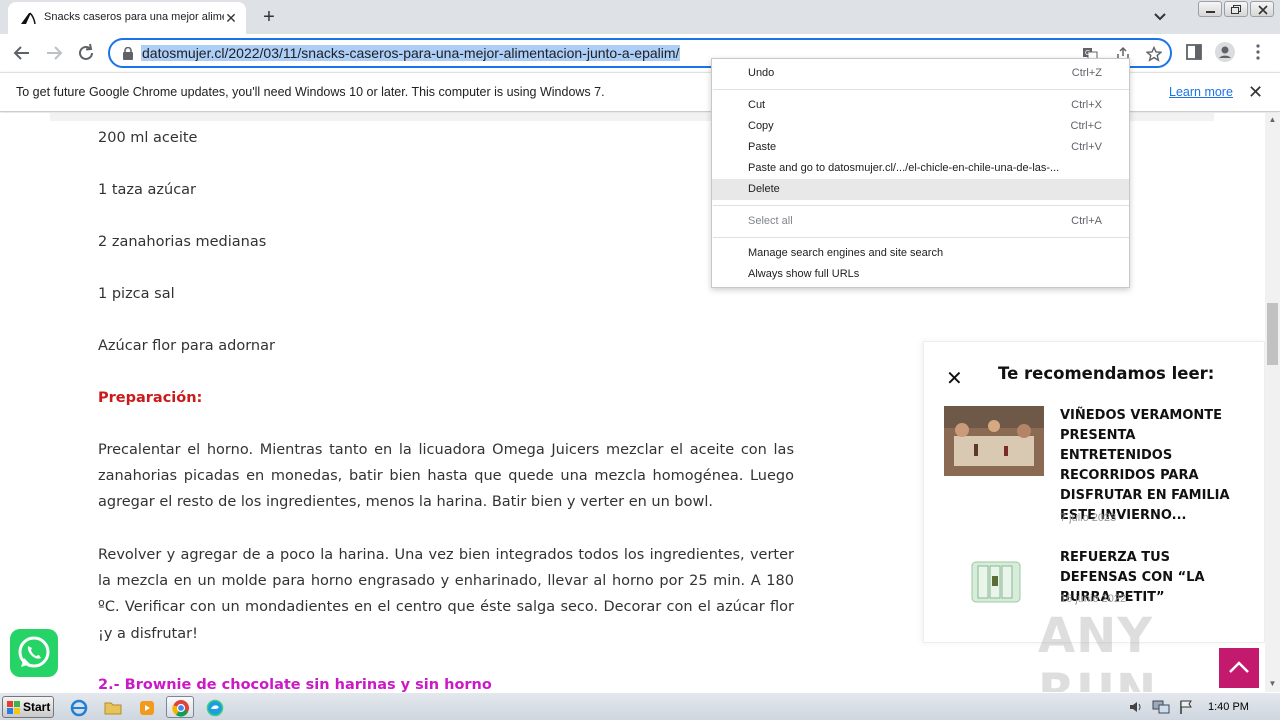 This screenshot has height=720, width=1280. What do you see at coordinates (762, 147) in the screenshot?
I see `menu-item-label: Paste` at bounding box center [762, 147].